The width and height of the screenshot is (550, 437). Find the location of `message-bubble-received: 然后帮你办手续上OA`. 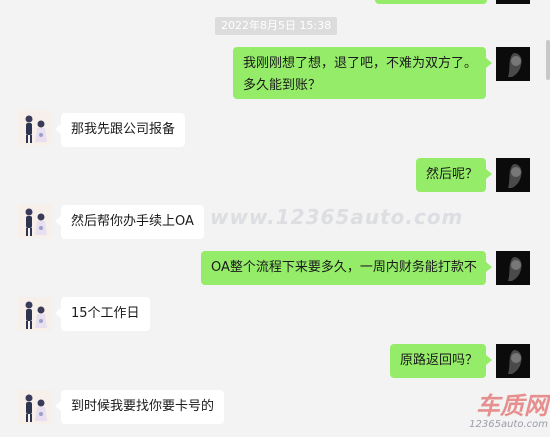

message-bubble-received: 然后帮你办手续上OA is located at coordinates (129, 222).